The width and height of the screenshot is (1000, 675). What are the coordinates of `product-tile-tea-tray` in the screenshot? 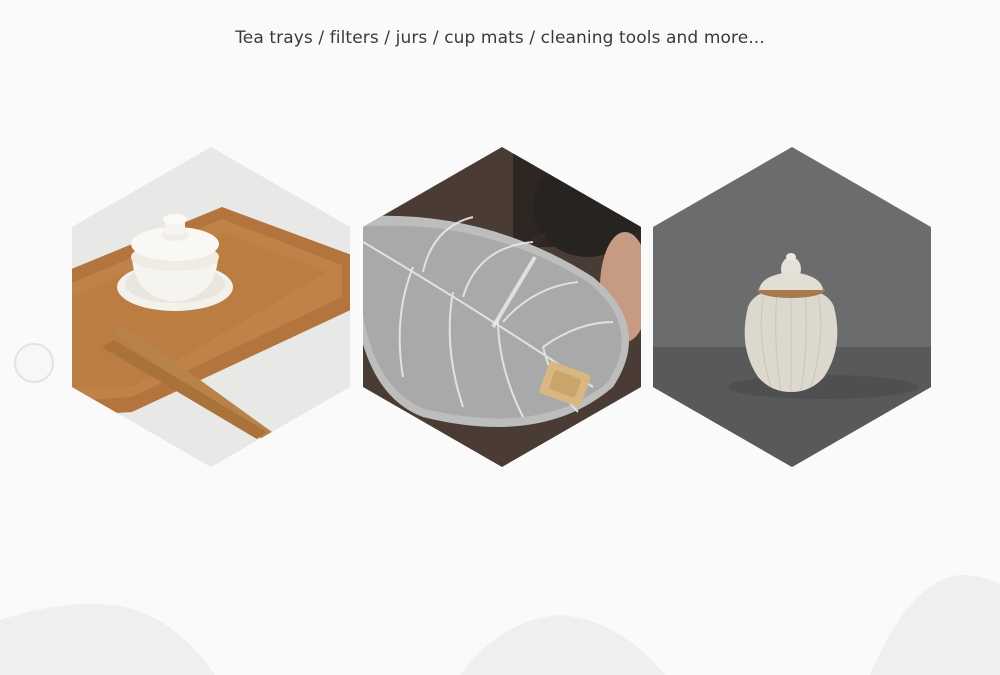 It's located at (211, 307).